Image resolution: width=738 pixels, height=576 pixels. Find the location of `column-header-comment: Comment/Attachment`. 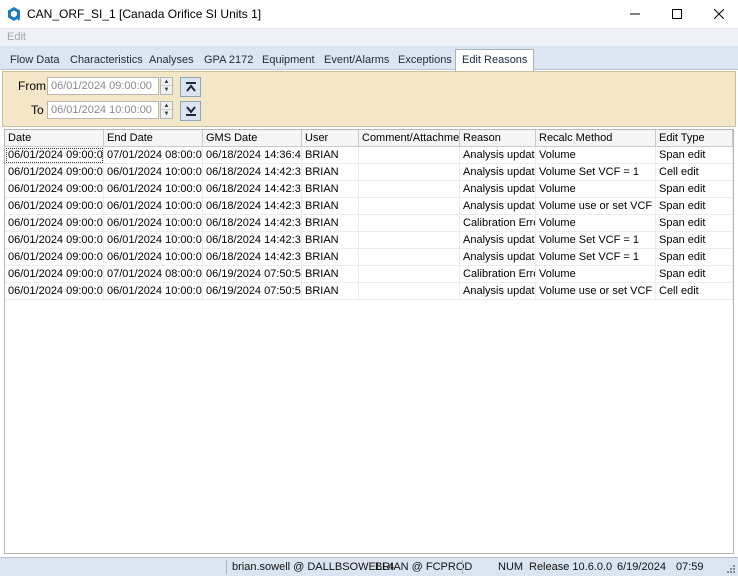

column-header-comment: Comment/Attachment is located at coordinates (409, 138).